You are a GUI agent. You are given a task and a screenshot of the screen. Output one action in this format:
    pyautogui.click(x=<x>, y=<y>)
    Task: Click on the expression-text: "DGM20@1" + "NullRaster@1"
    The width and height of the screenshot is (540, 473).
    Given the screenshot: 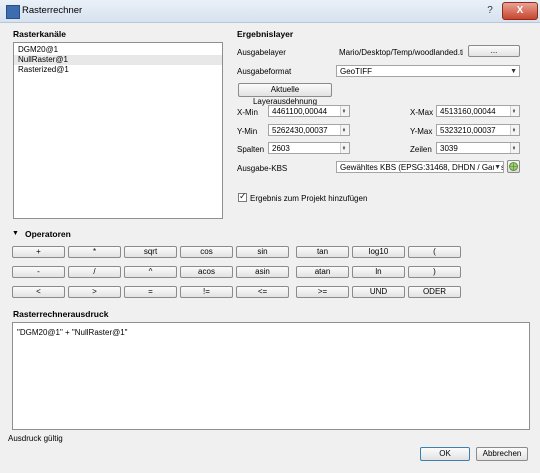 What is the action you would take?
    pyautogui.click(x=72, y=332)
    